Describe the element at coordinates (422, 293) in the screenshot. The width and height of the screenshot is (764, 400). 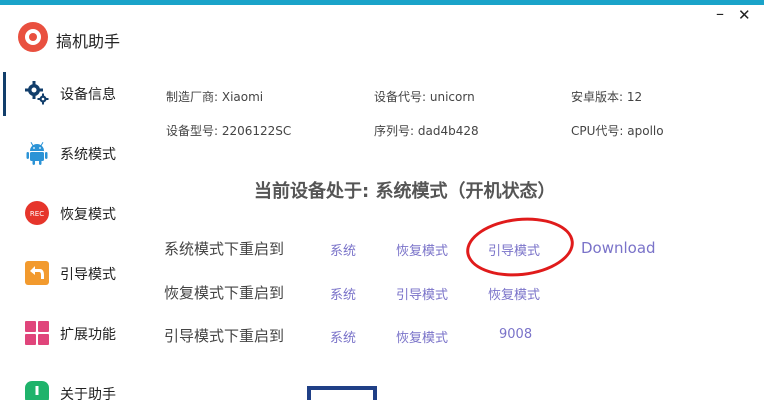
I see `reboot-recovery-to-bootloader-link: 引导模式` at that location.